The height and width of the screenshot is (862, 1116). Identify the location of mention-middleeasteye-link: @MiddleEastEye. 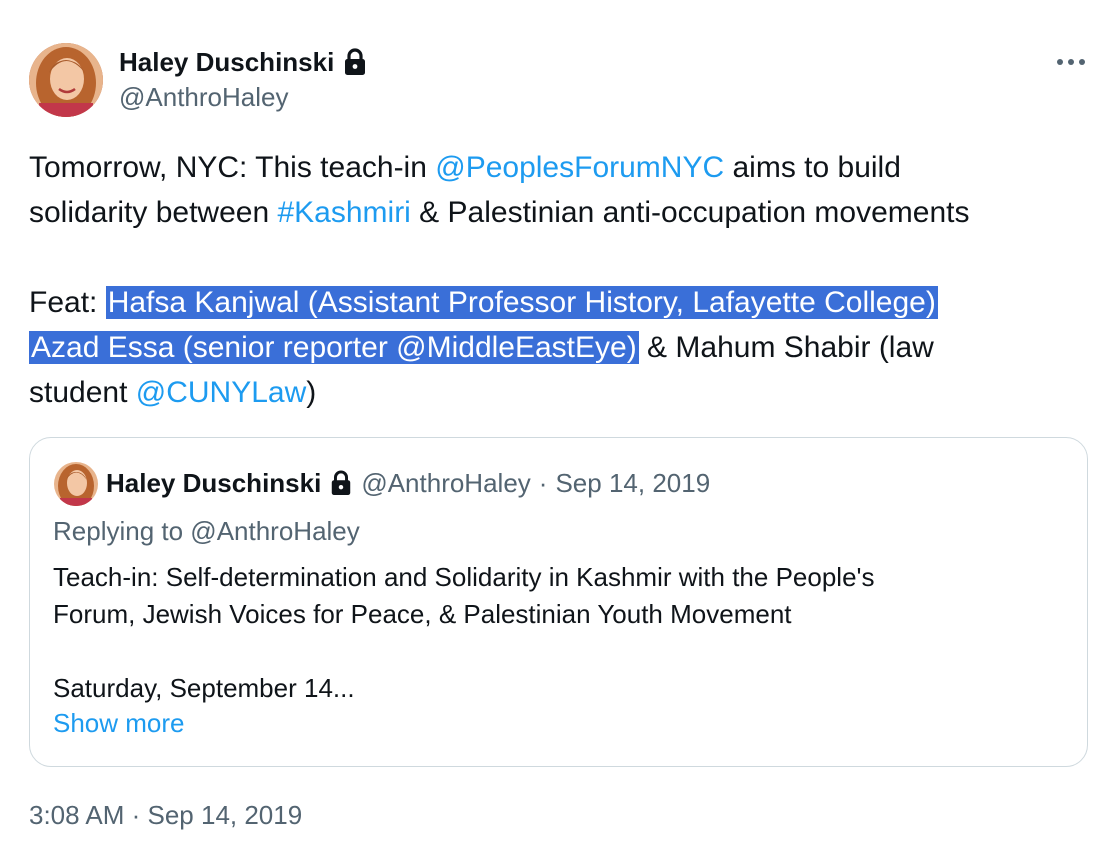
(511, 347).